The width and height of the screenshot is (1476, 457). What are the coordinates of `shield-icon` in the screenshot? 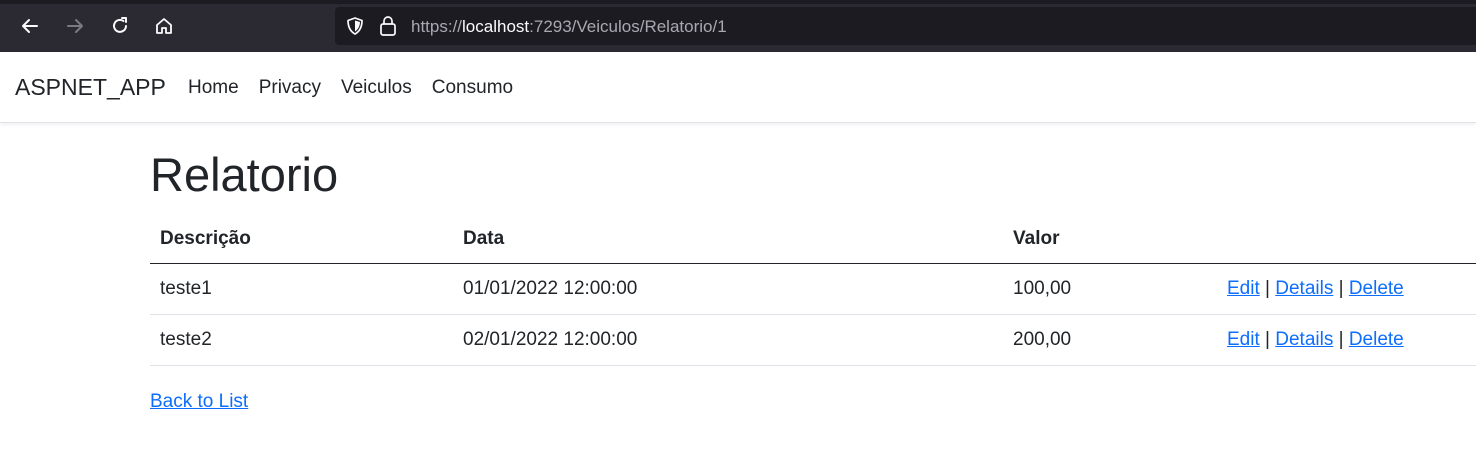 It's located at (355, 26).